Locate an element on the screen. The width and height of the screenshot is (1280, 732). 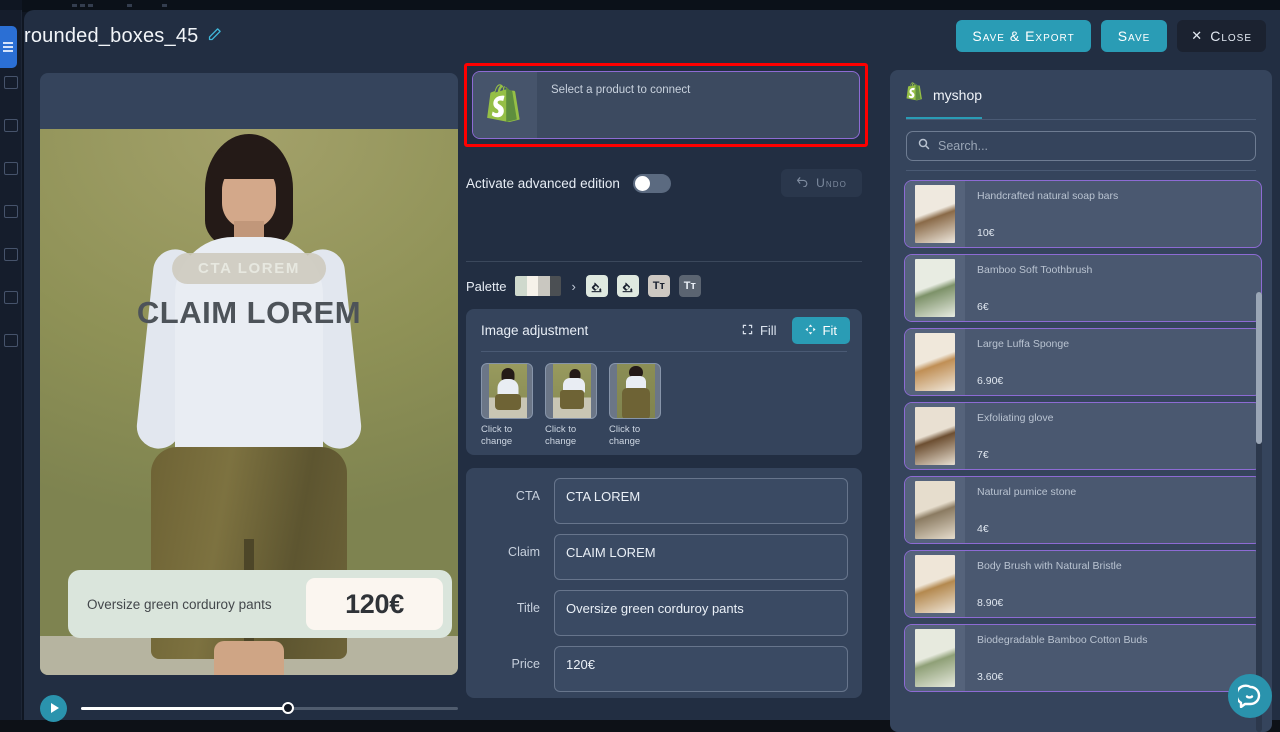
field-label-price: Price is located at coordinates (510, 658).